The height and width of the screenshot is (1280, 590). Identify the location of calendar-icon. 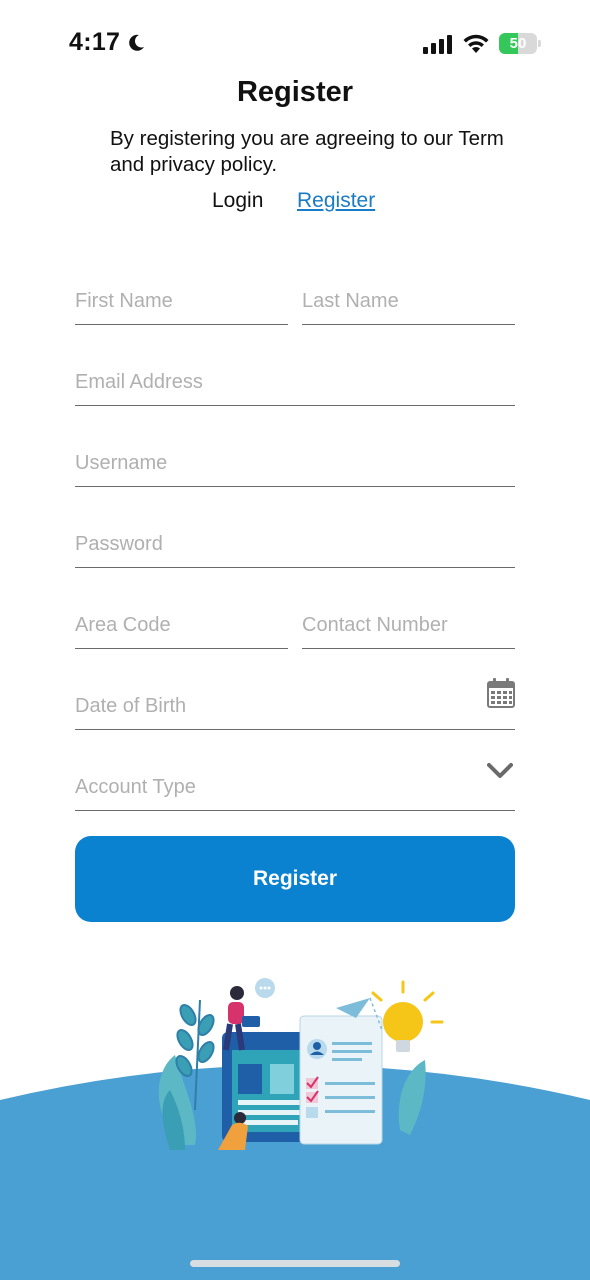
(501, 693).